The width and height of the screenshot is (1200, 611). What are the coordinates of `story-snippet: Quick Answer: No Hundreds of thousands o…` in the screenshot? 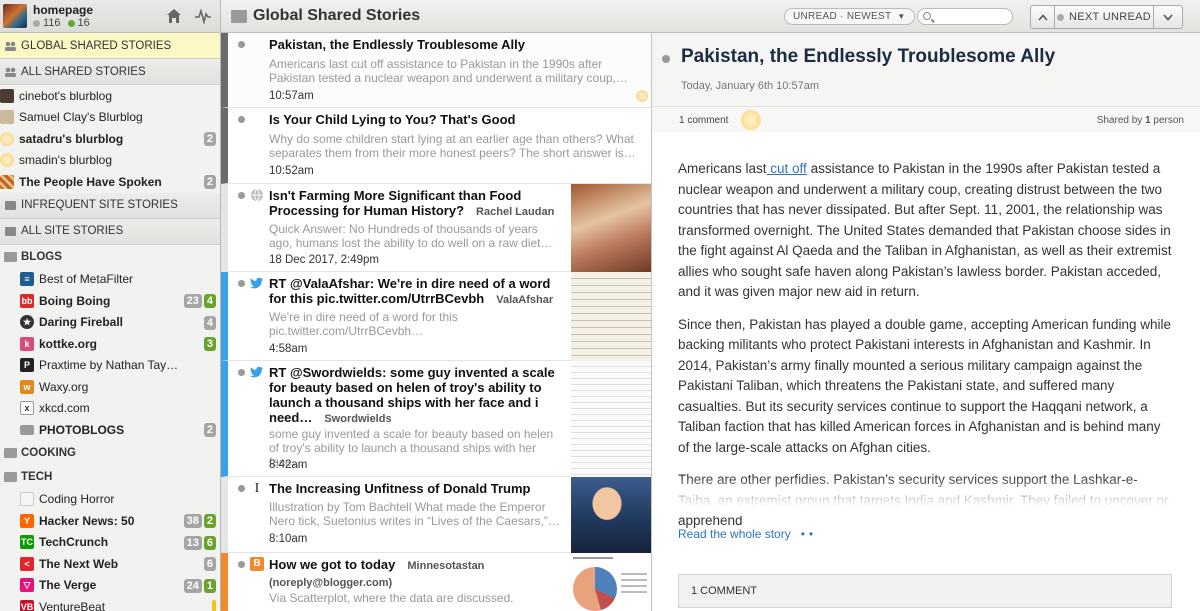 It's located at (411, 236).